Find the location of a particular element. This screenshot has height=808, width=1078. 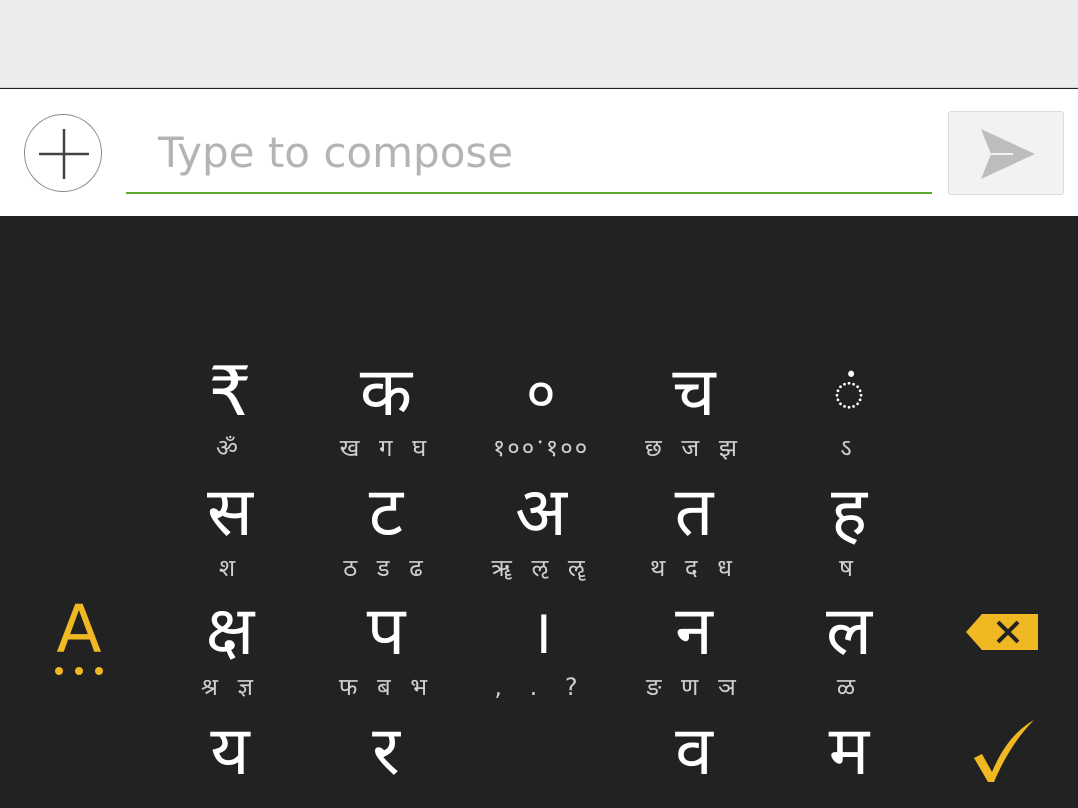

key-main-label: क्ष is located at coordinates (230, 631).